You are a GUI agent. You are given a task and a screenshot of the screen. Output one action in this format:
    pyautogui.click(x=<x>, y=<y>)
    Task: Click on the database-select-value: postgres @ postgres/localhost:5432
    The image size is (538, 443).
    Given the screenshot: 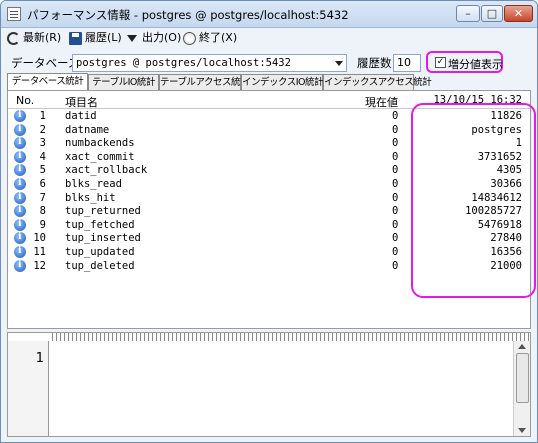 What is the action you would take?
    pyautogui.click(x=183, y=63)
    